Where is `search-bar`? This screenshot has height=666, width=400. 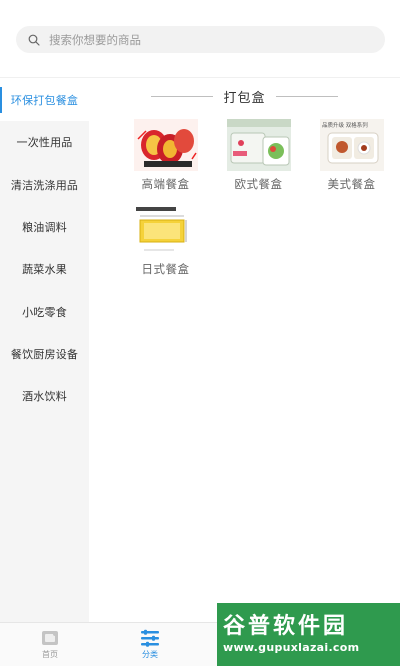 search-bar is located at coordinates (200, 39).